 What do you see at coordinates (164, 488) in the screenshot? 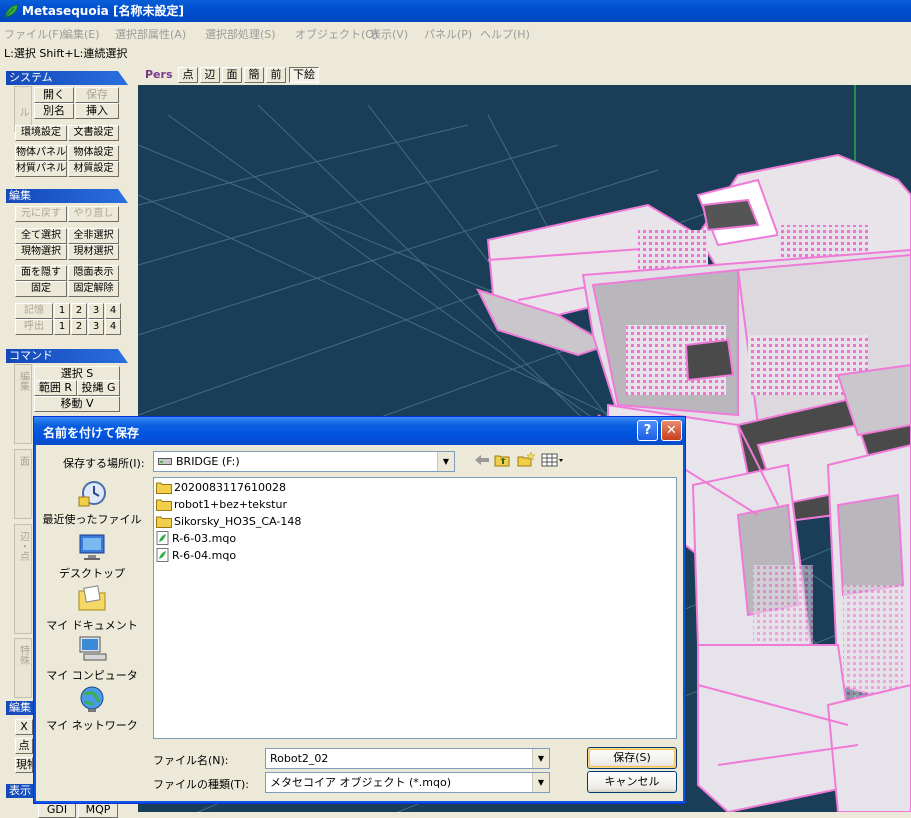
I see `folder-icon` at bounding box center [164, 488].